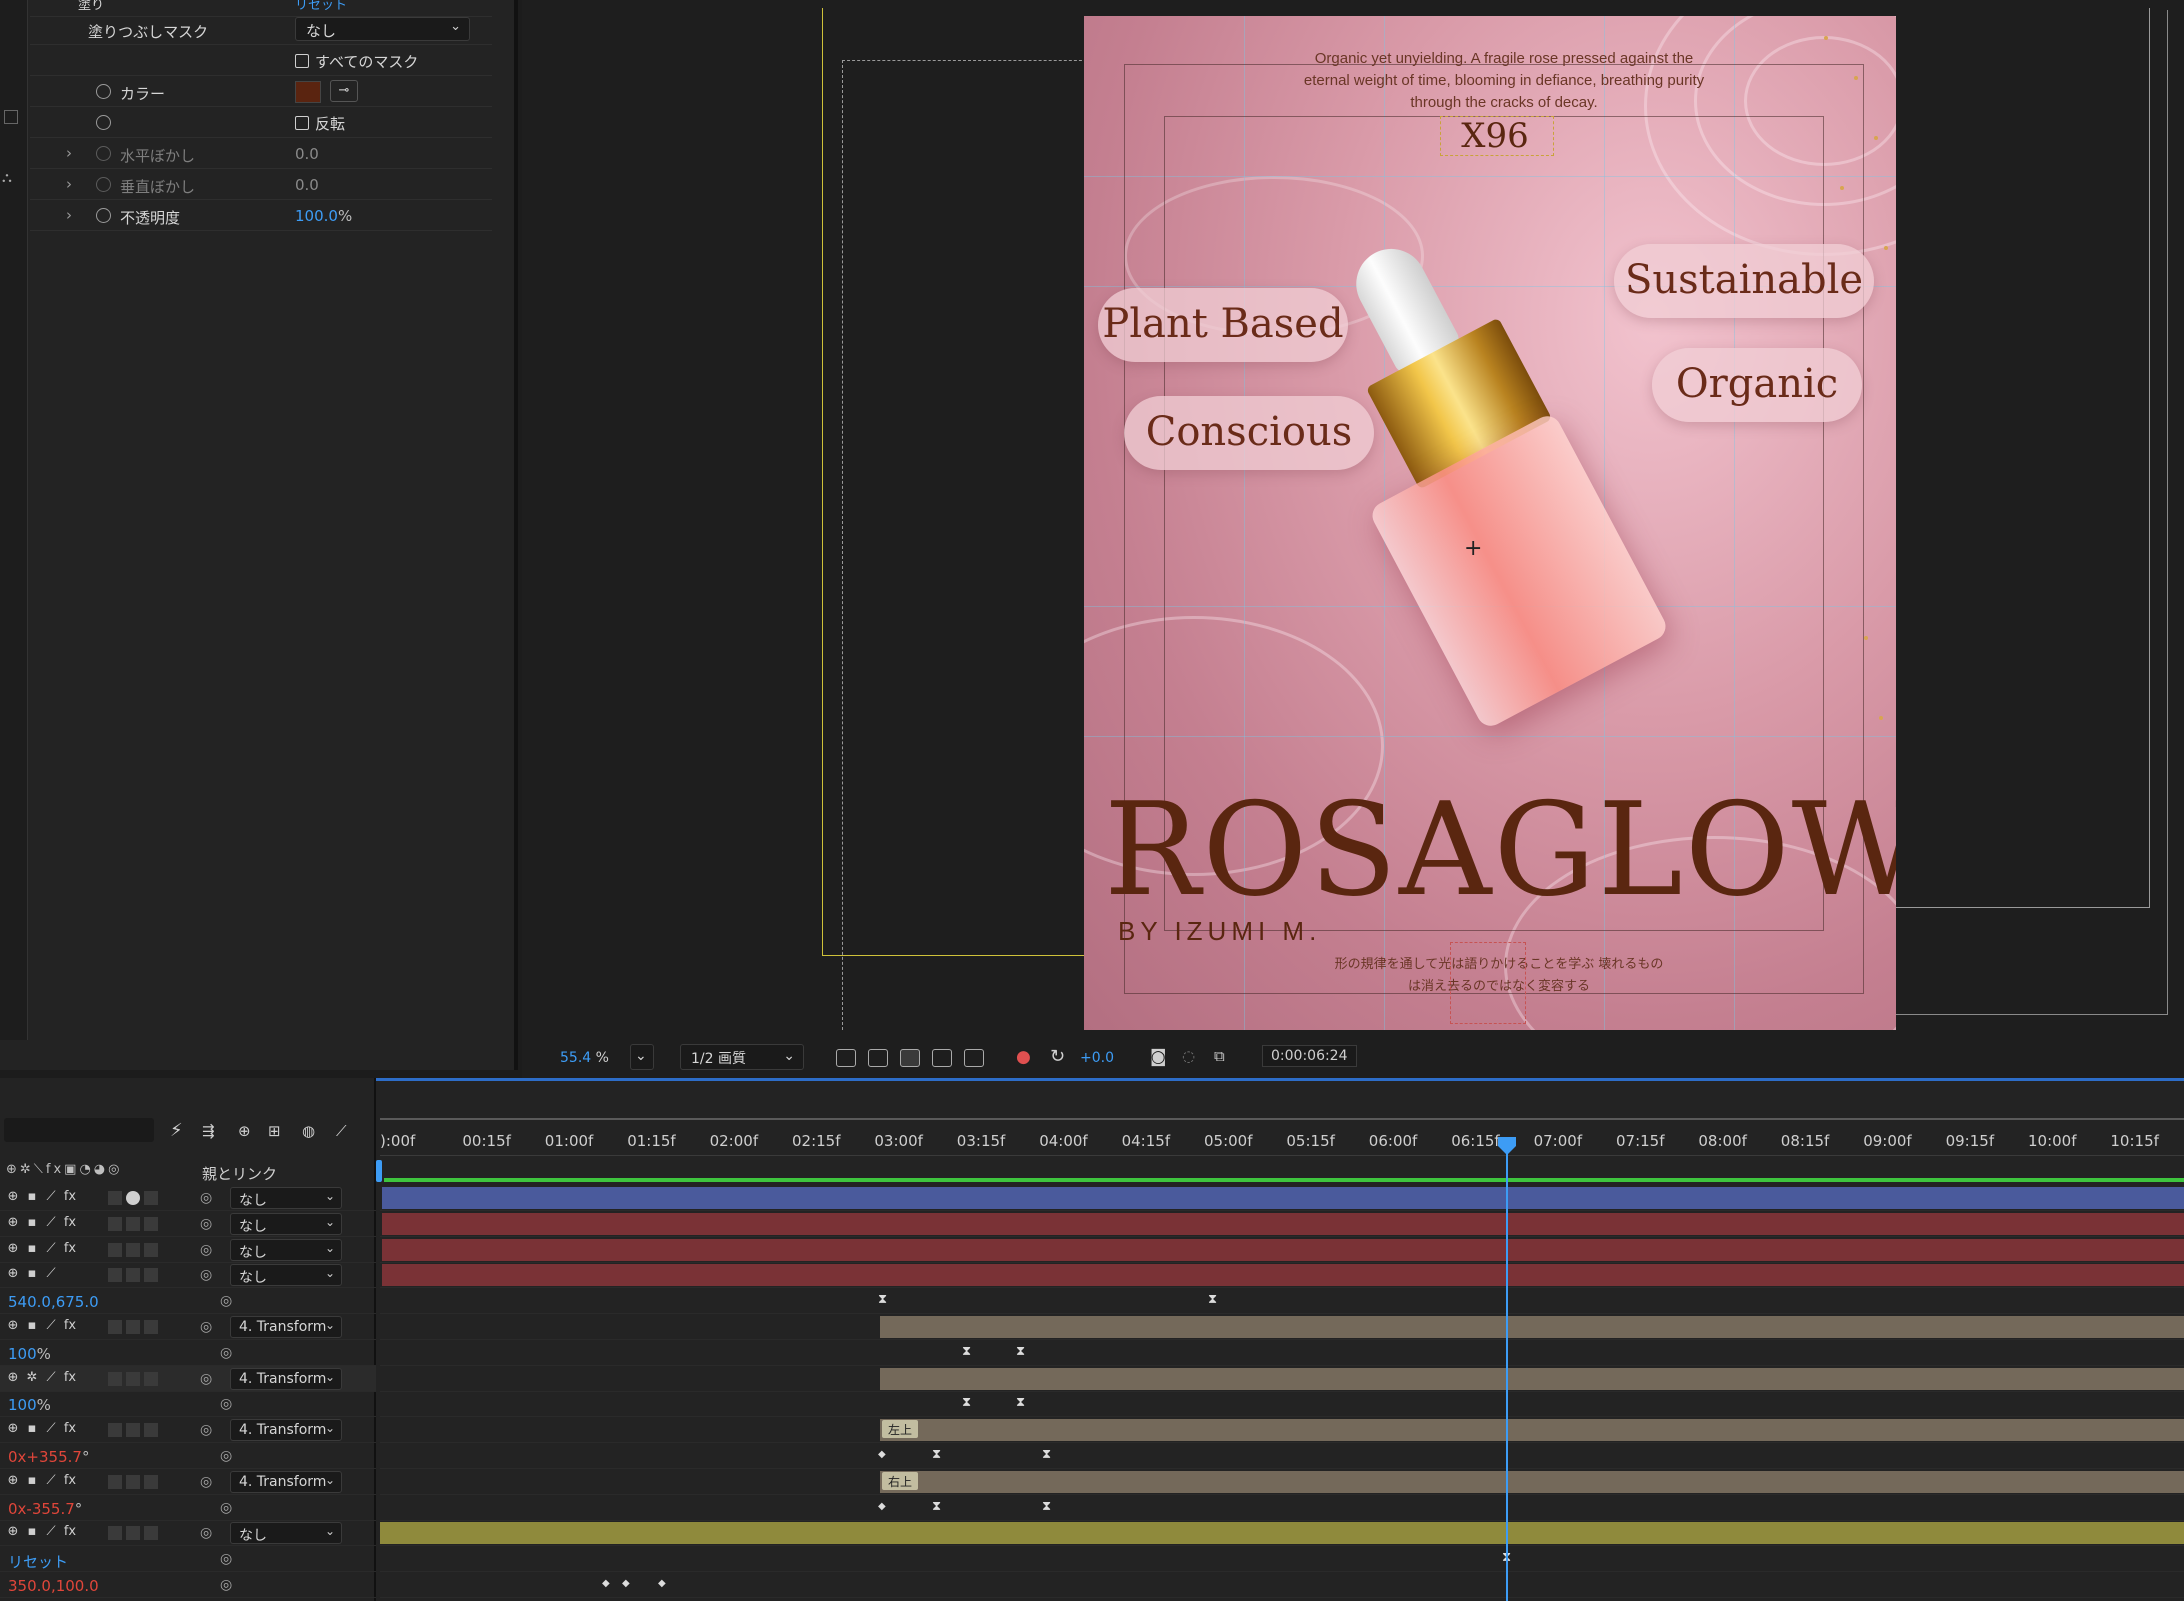 The width and height of the screenshot is (2184, 1601). Describe the element at coordinates (48, 1457) in the screenshot. I see `property-value: 0x+355.7°` at that location.